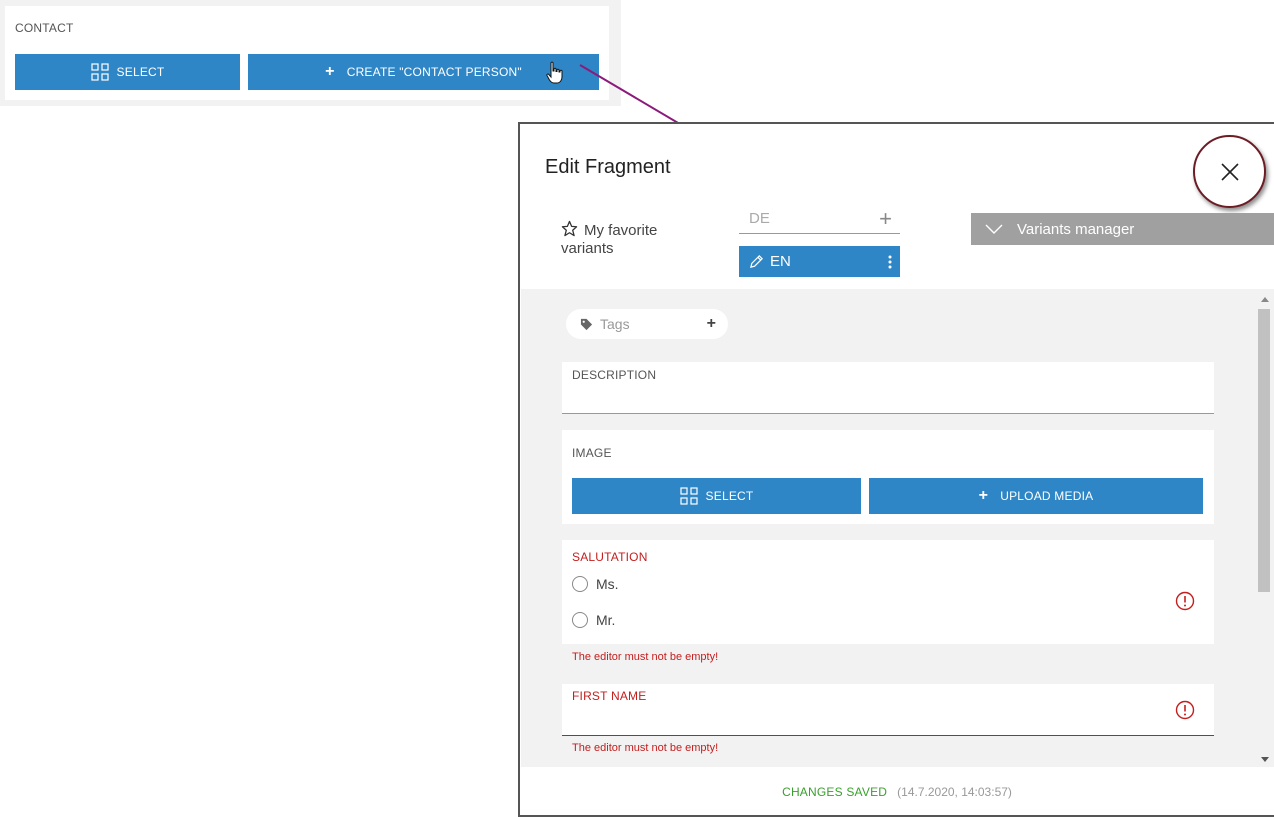 The image size is (1274, 817). What do you see at coordinates (592, 453) in the screenshot?
I see `image-label: IMAGE` at bounding box center [592, 453].